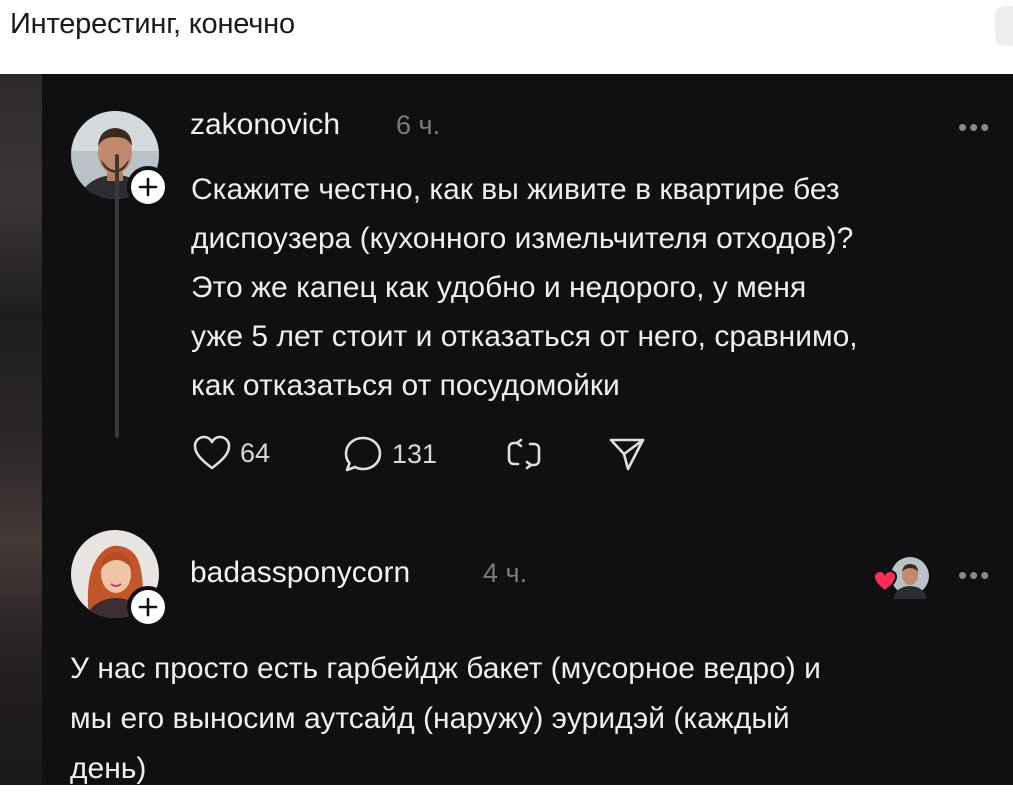 The image size is (1013, 794). What do you see at coordinates (363, 454) in the screenshot?
I see `comment-icon` at bounding box center [363, 454].